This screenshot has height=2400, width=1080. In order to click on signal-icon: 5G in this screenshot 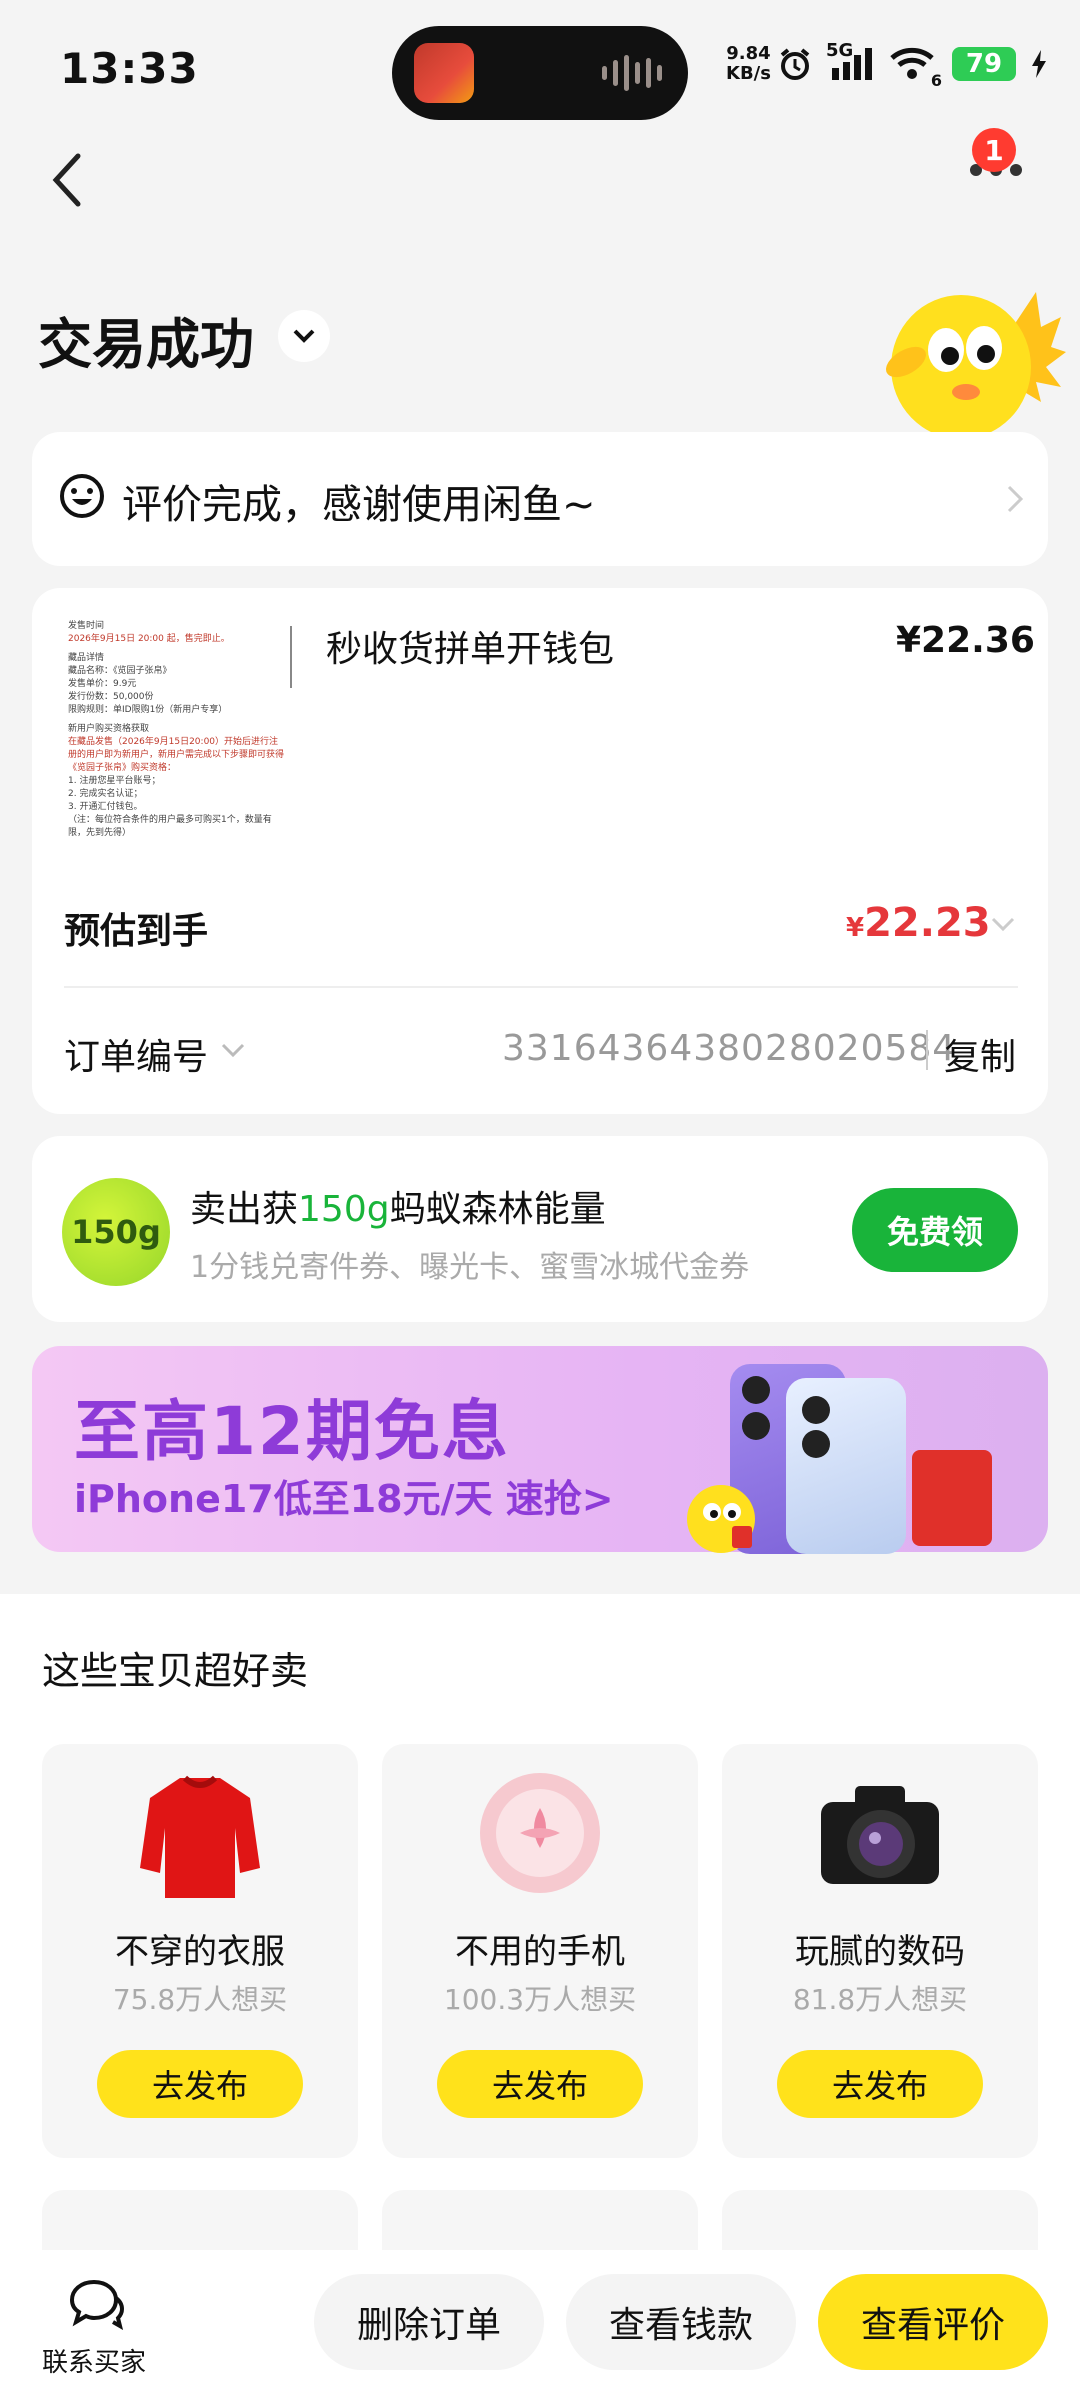, I will do `click(851, 61)`.